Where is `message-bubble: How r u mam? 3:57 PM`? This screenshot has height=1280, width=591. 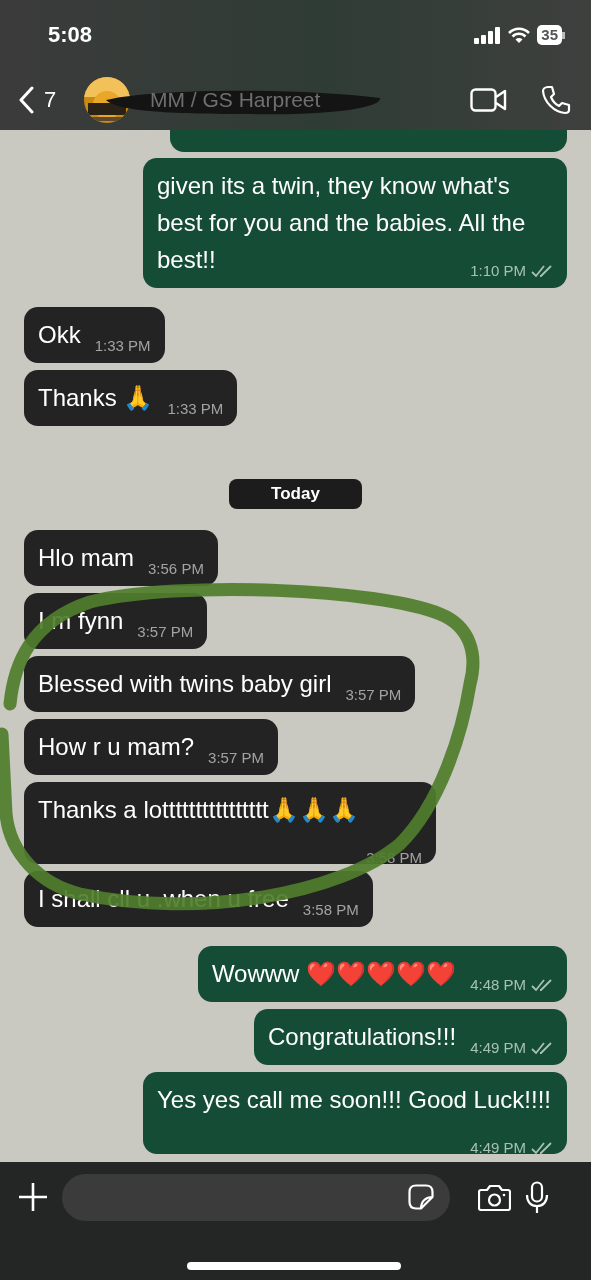
message-bubble: How r u mam? 3:57 PM is located at coordinates (151, 747).